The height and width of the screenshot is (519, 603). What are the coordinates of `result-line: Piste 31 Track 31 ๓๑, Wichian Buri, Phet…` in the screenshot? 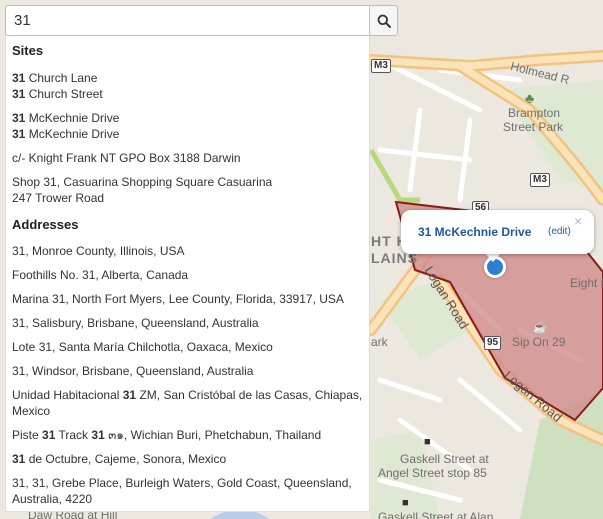 It's located at (187, 435).